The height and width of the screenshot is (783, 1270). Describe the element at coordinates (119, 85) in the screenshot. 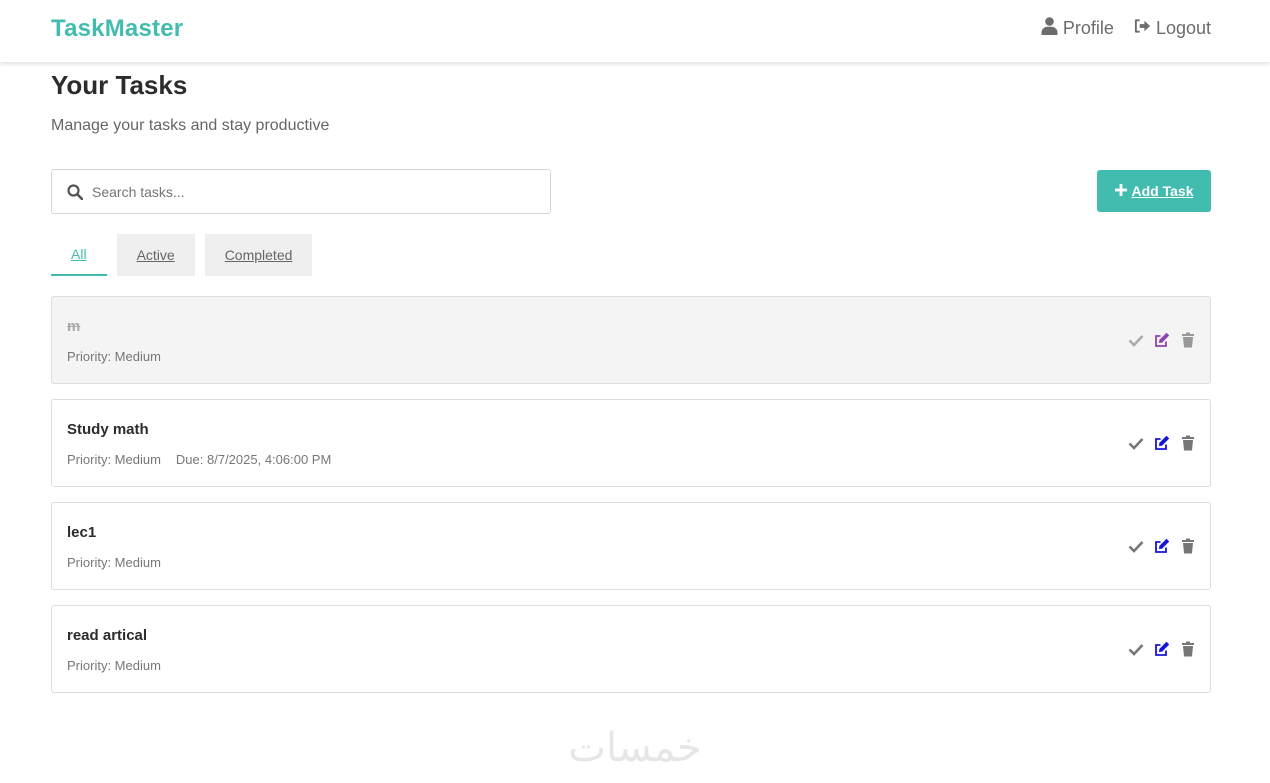

I see `page-title: Your Tasks` at that location.